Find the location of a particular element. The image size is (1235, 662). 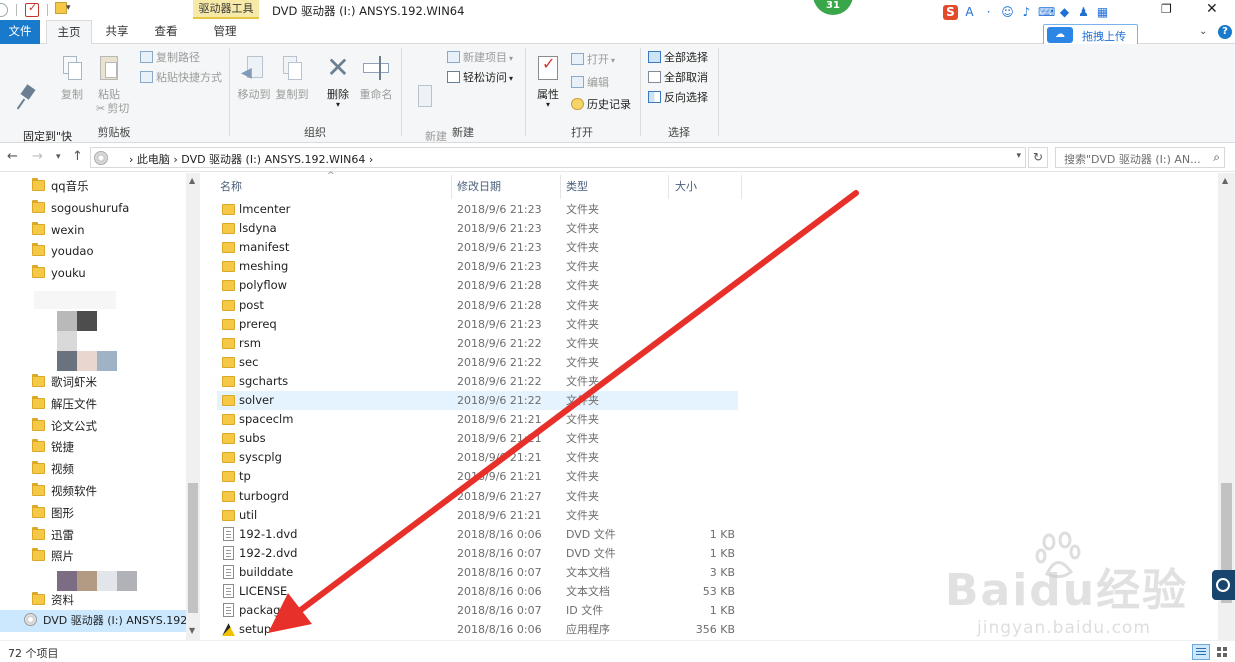

column-header-name: 名称 is located at coordinates (335, 187).